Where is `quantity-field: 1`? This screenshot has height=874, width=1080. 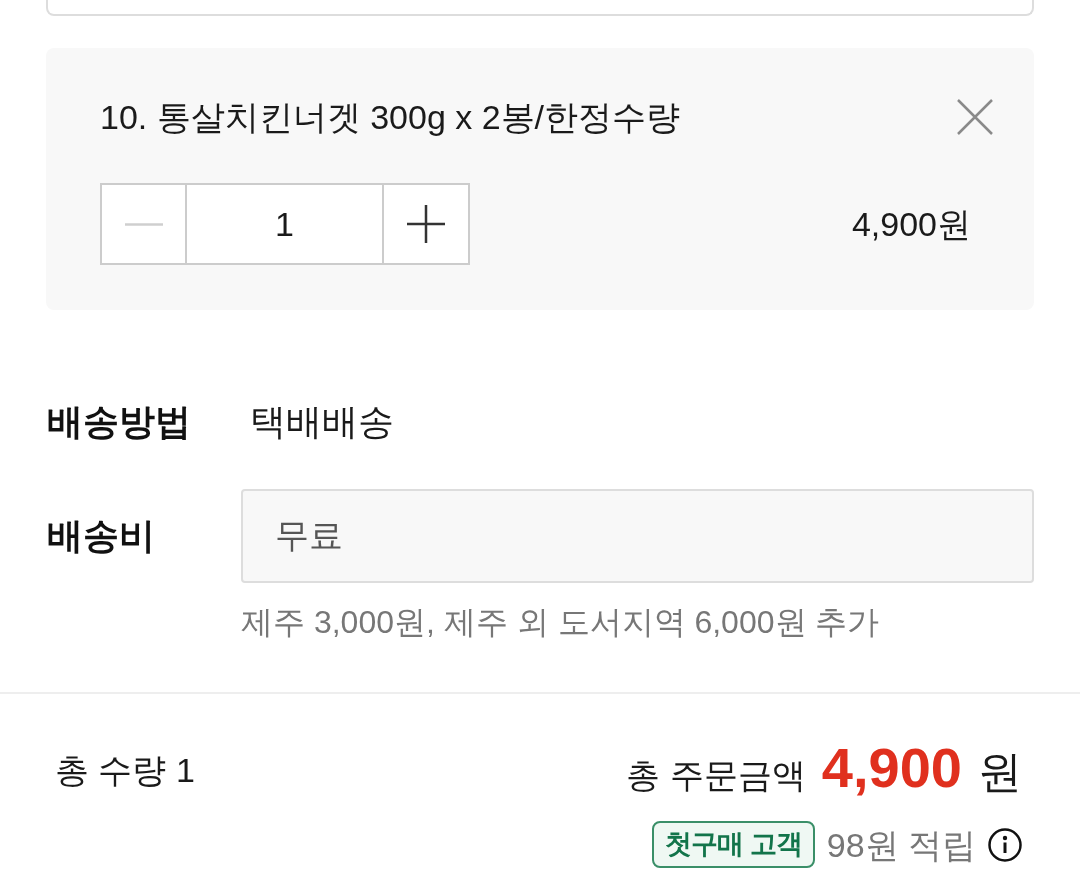
quantity-field: 1 is located at coordinates (284, 224).